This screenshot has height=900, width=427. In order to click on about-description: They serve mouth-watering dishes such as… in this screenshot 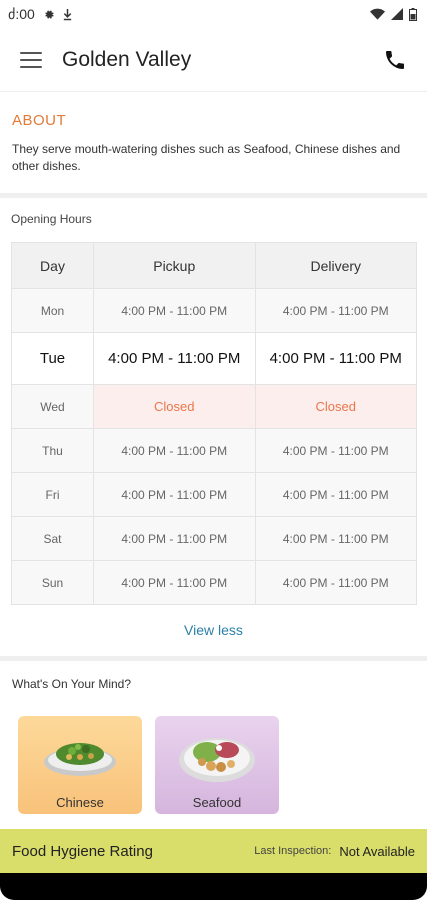, I will do `click(206, 157)`.